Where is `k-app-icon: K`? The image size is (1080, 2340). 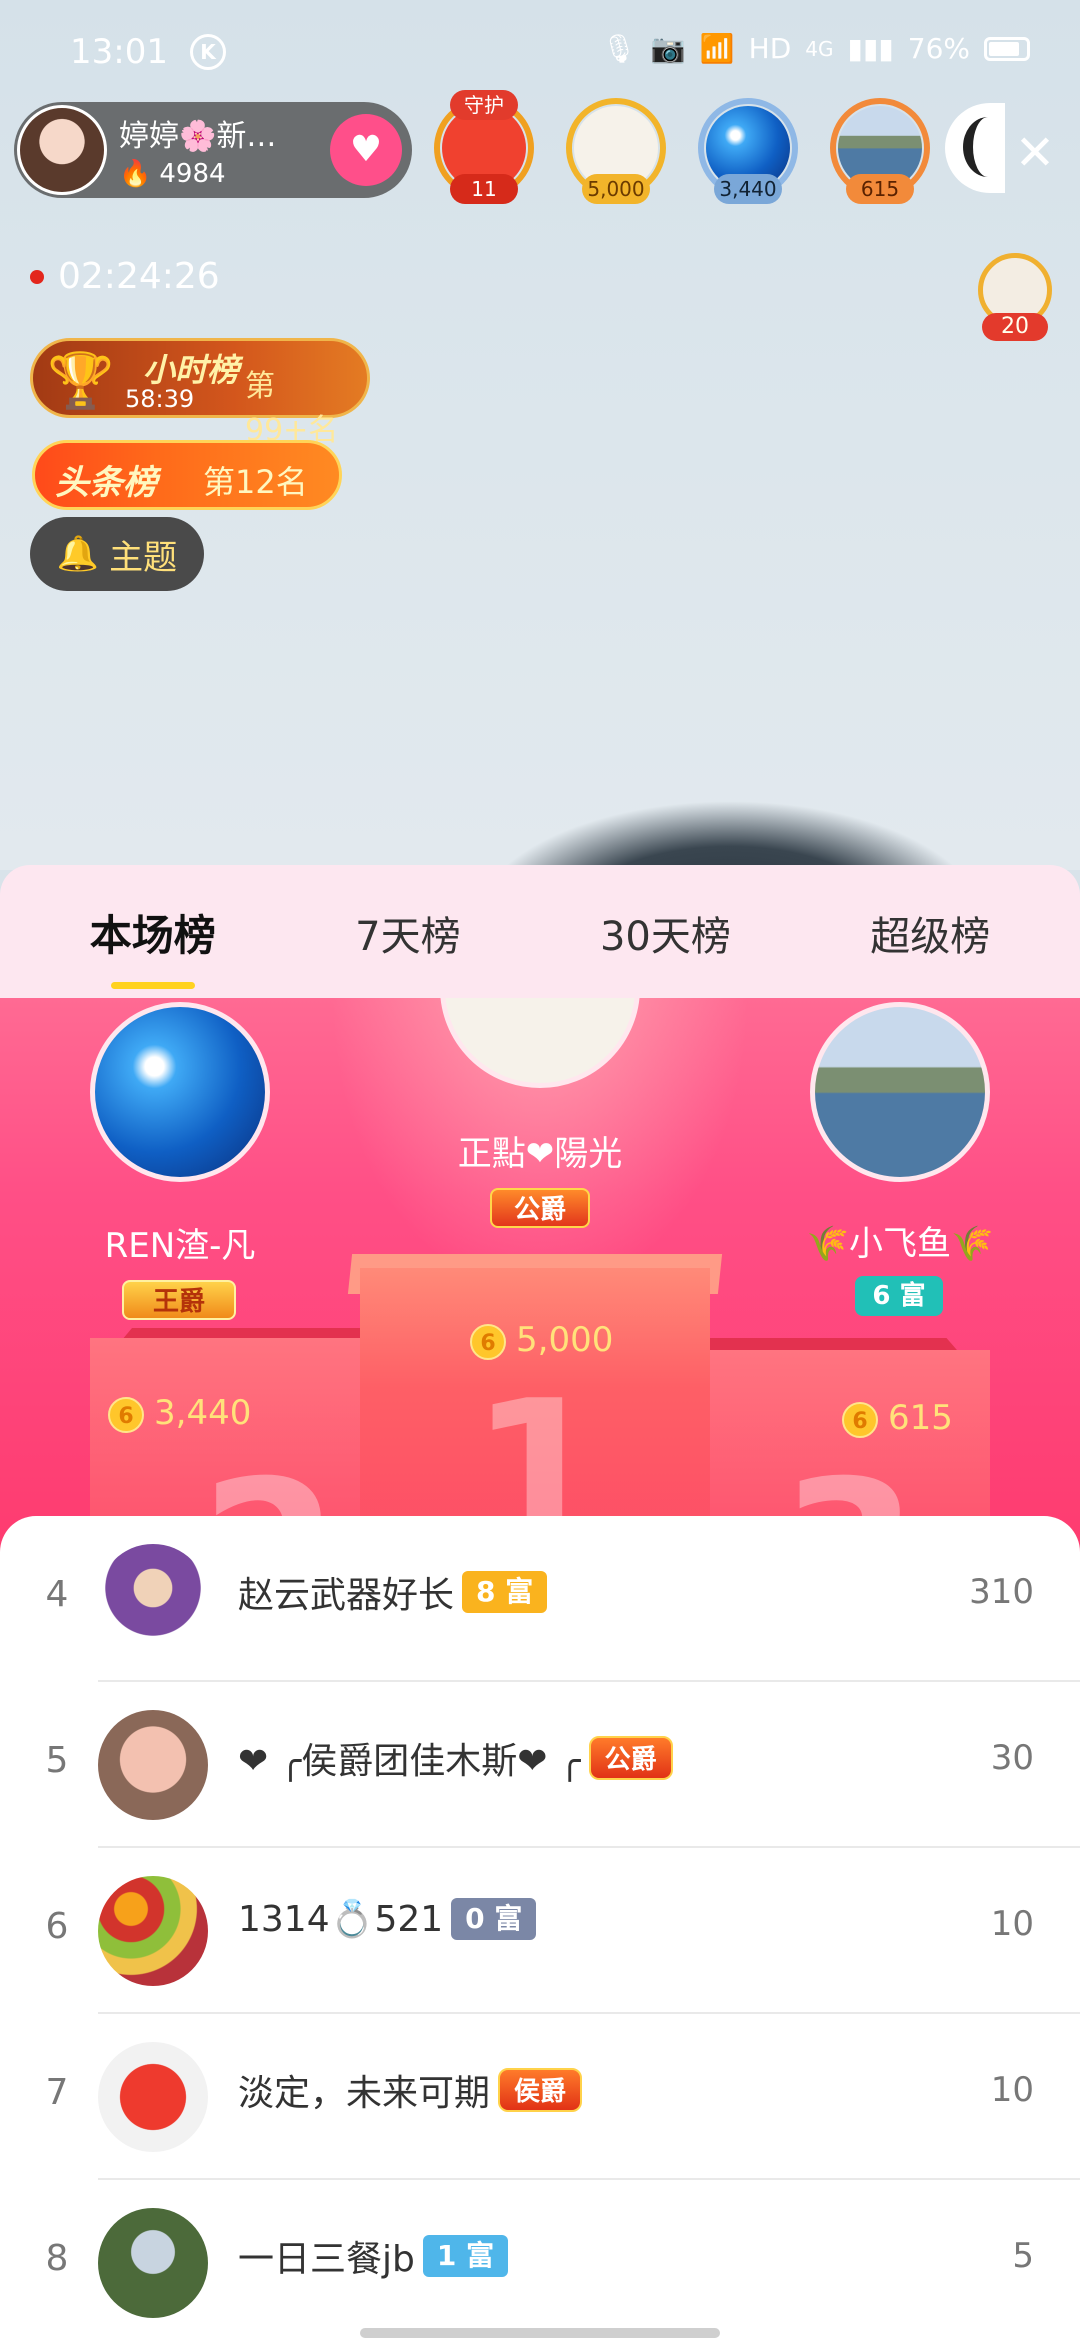 k-app-icon: K is located at coordinates (208, 52).